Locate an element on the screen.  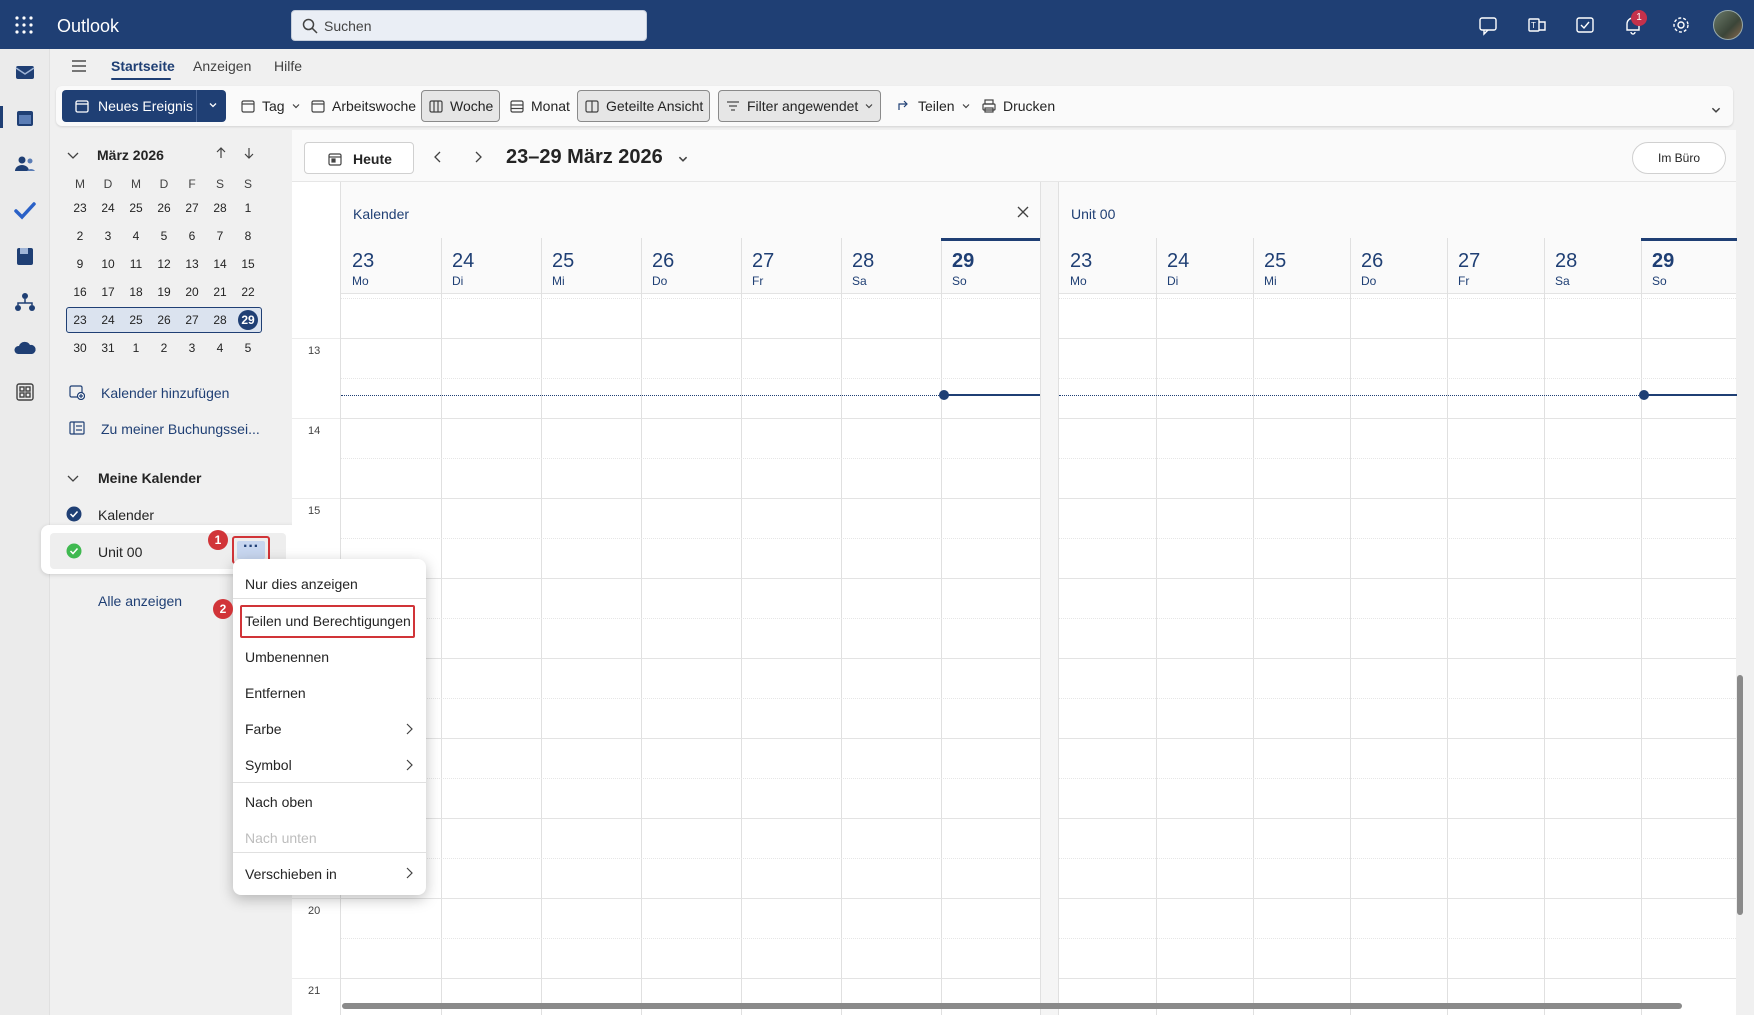
today-button: Heute is located at coordinates (359, 158).